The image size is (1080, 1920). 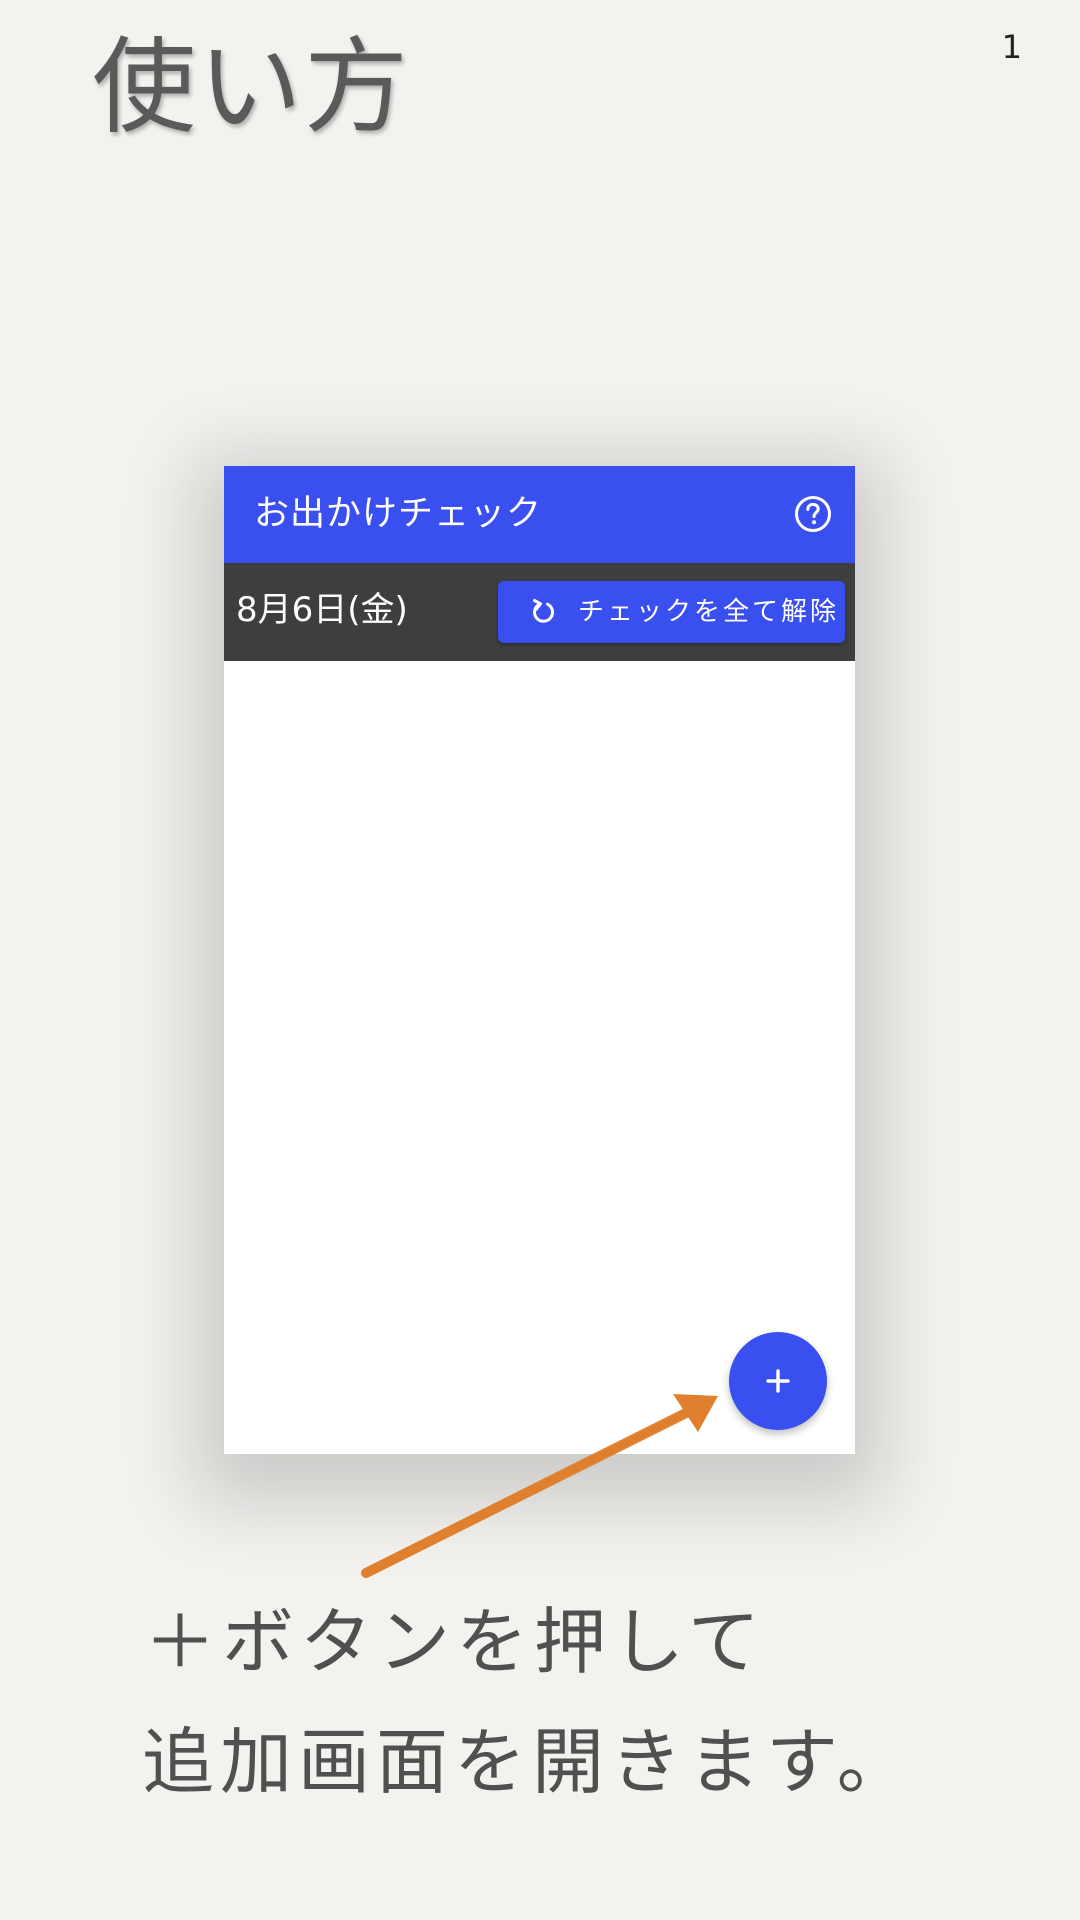 I want to click on instruction-caption: ＋ボタンを押して 追加画面を開きます。, so click(x=528, y=1702).